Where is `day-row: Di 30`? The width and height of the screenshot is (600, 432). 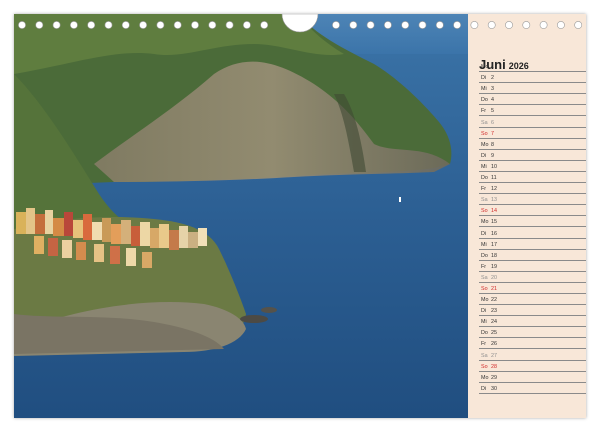
day-row: Di 30 is located at coordinates (532, 388).